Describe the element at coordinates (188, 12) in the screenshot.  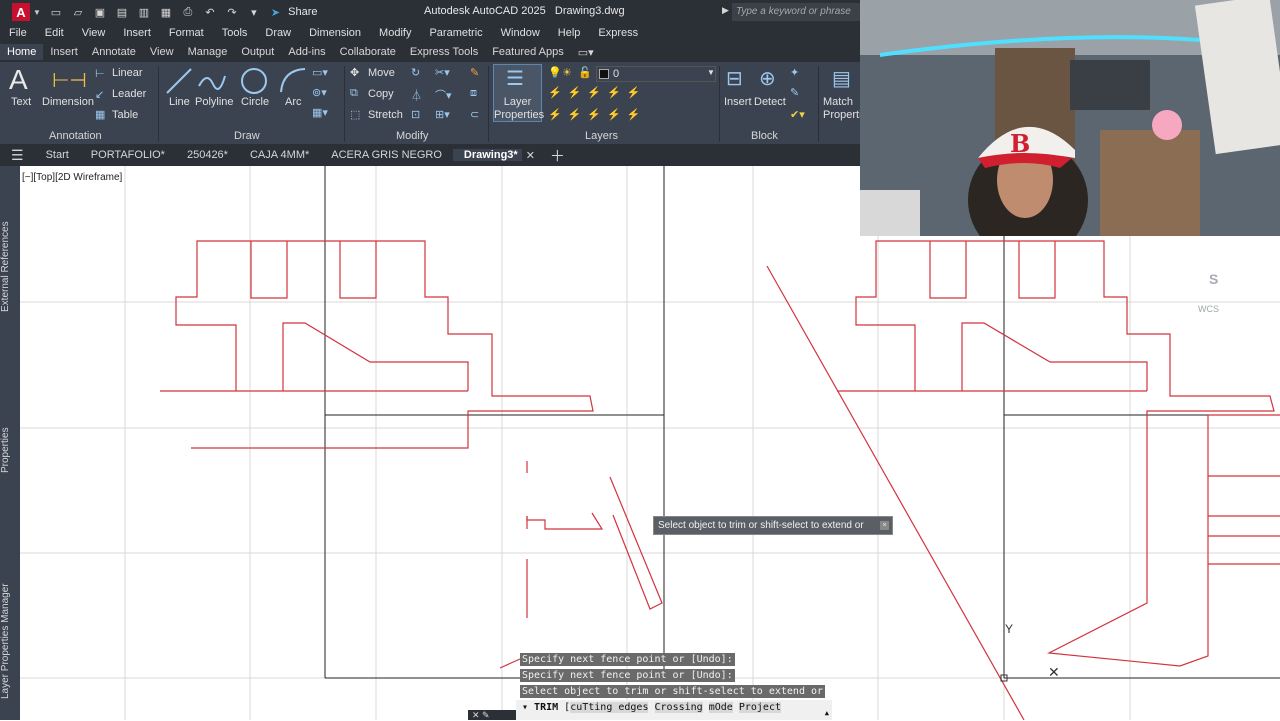
I see `plot-icon: ⎙` at that location.